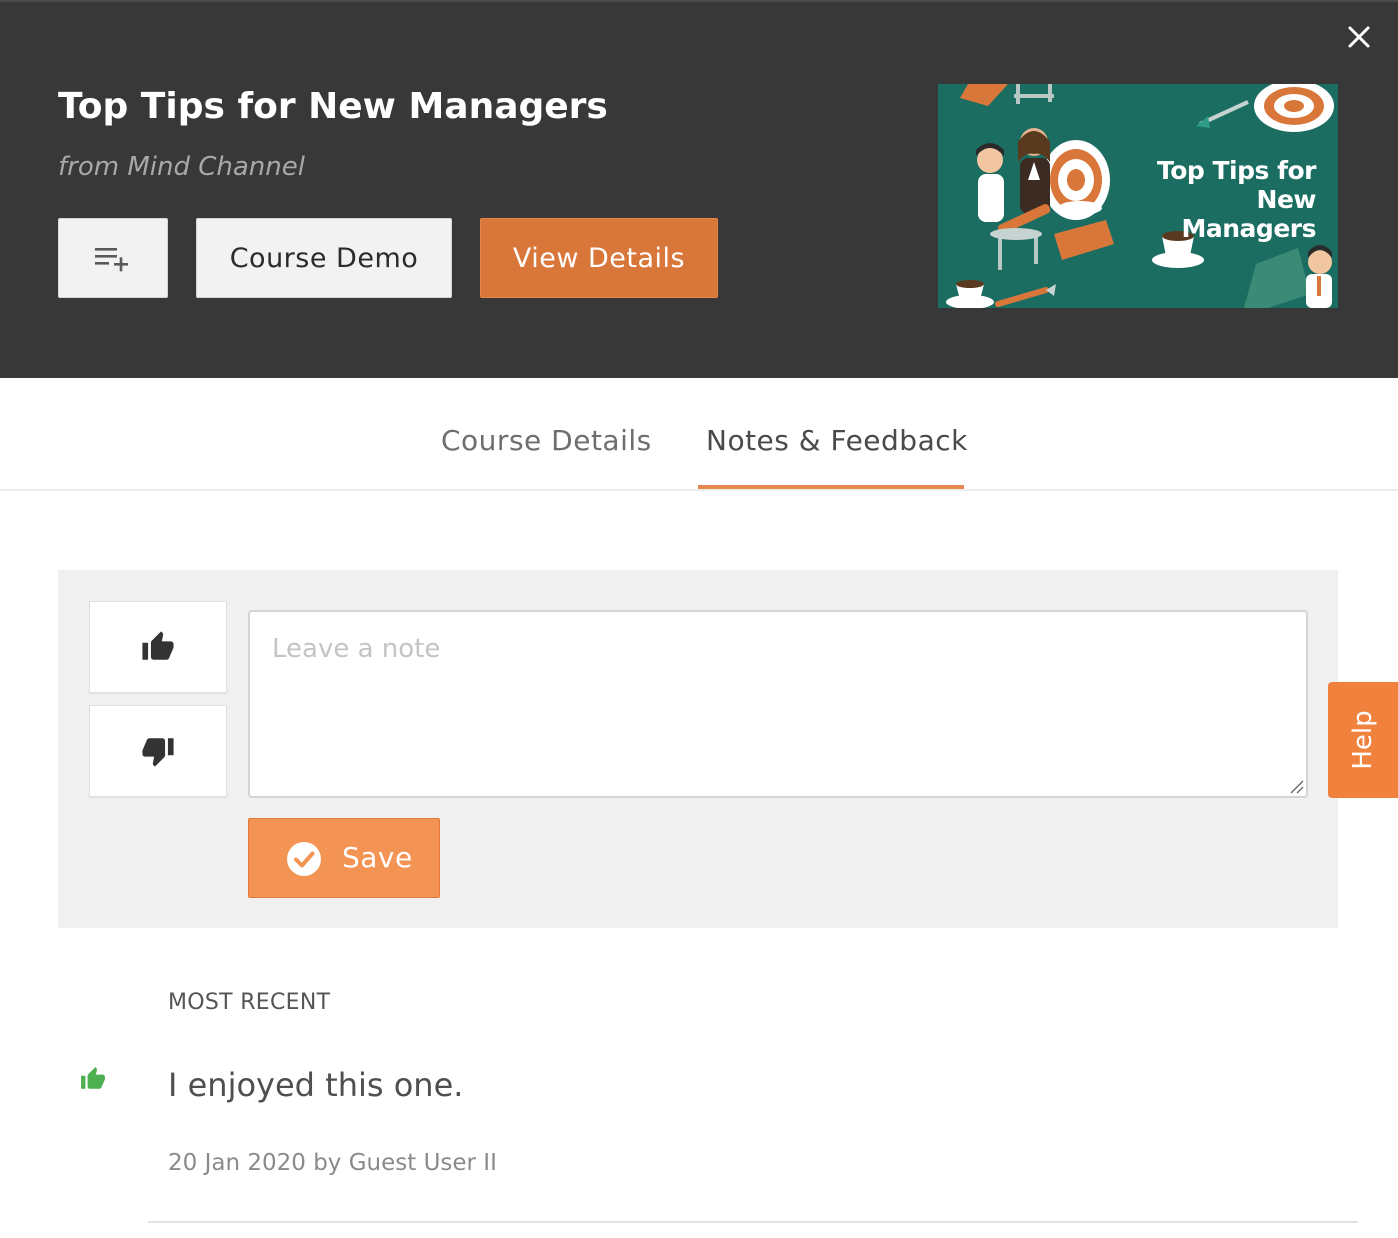 The width and height of the screenshot is (1398, 1238). I want to click on help-button: Help, so click(1363, 740).